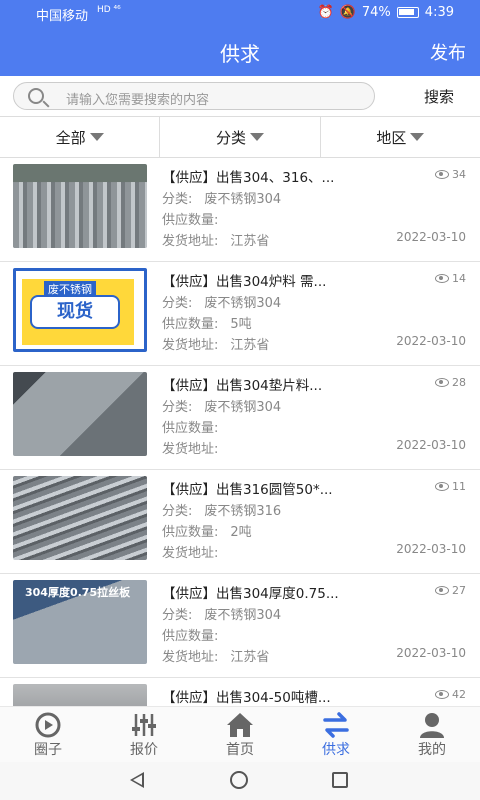 The image size is (480, 800). What do you see at coordinates (80, 622) in the screenshot?
I see `item-thumbnail: 304厚度0.75拉丝板` at bounding box center [80, 622].